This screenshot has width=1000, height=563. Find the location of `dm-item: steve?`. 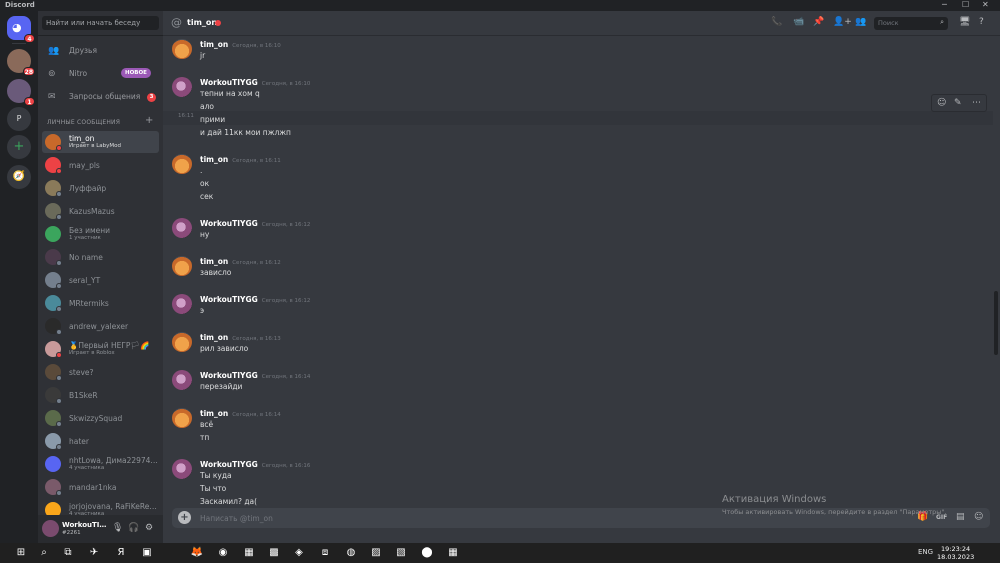

dm-item: steve? is located at coordinates (100, 372).